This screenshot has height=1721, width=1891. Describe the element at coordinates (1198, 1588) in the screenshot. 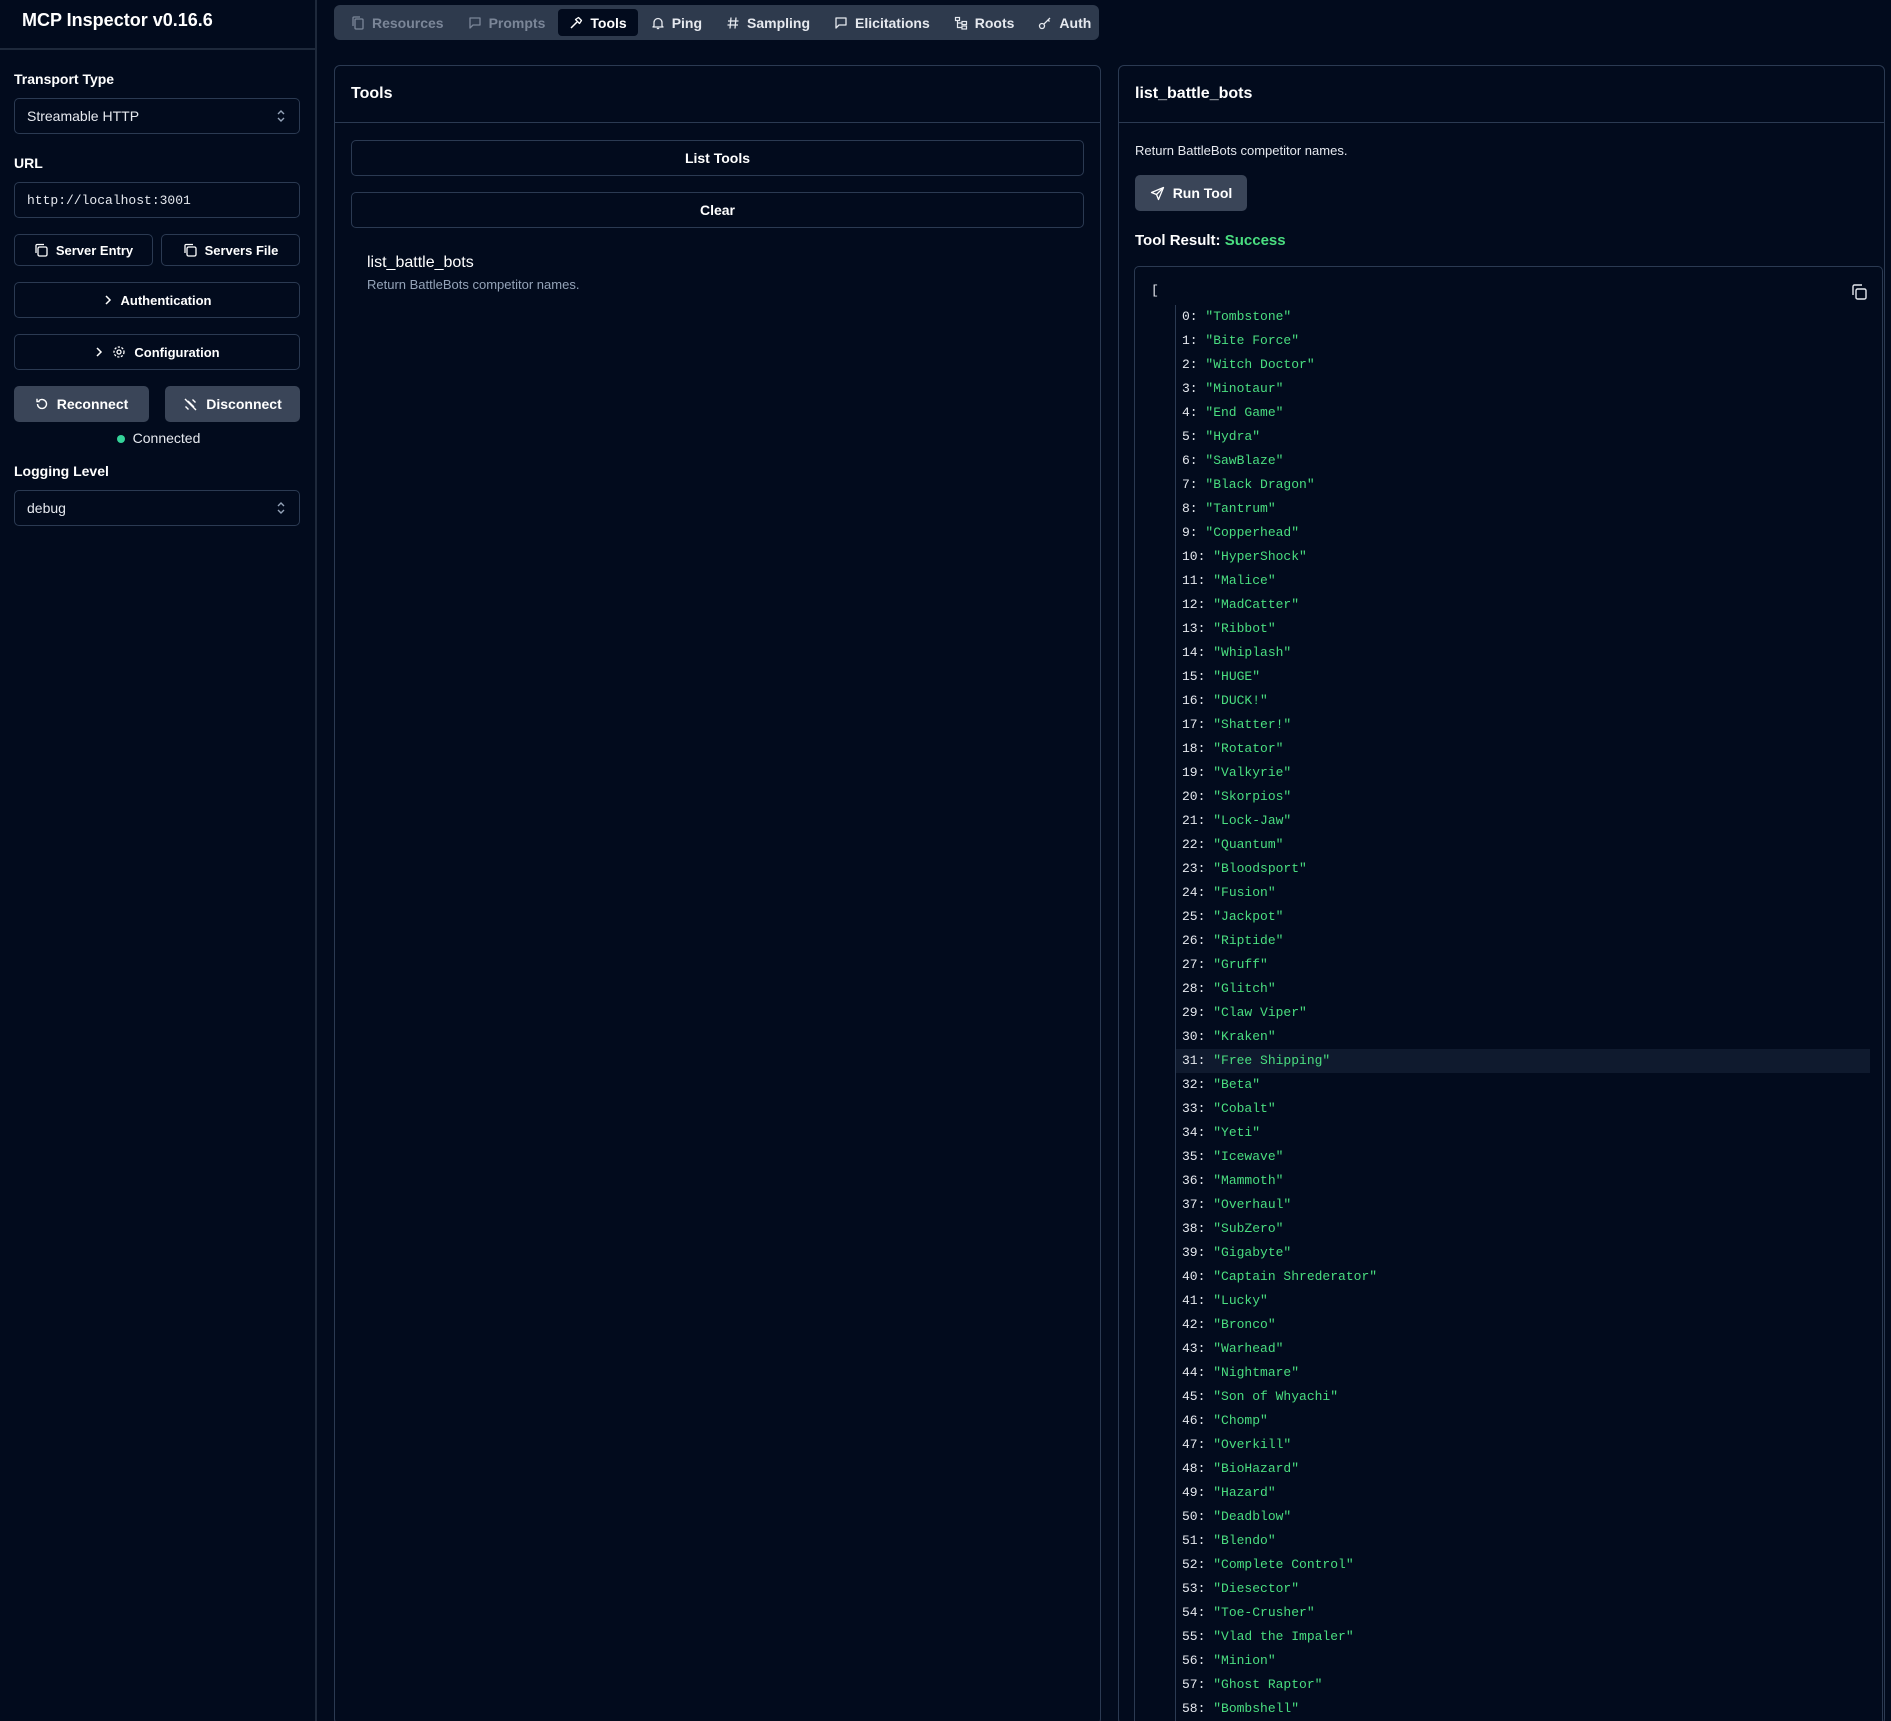

I see `json-index: 53:` at that location.